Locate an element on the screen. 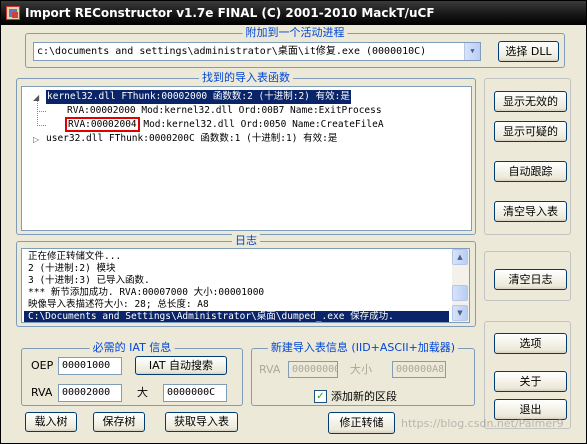 This screenshot has height=444, width=587. save-tree-button: 保存树 is located at coordinates (119, 422).